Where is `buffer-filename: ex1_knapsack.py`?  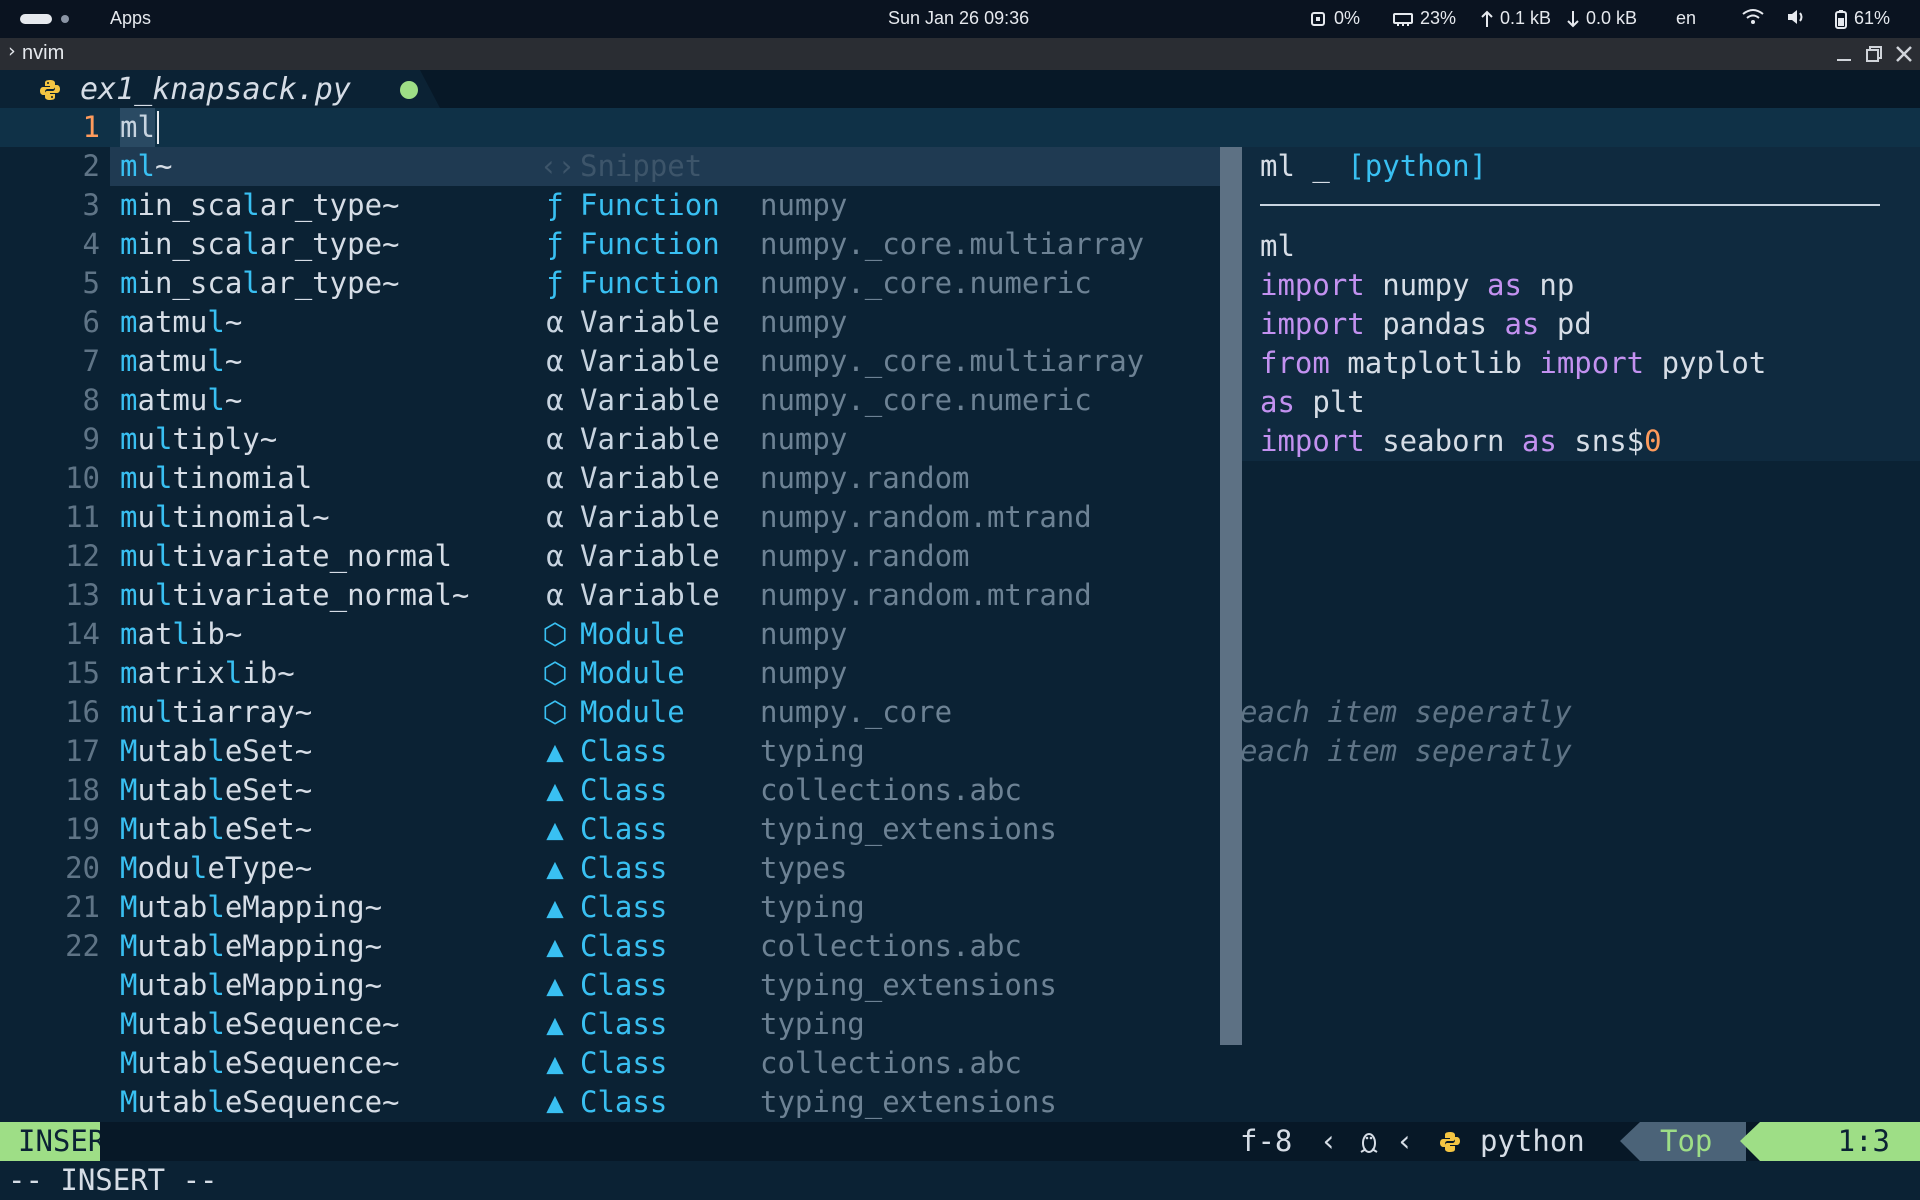
buffer-filename: ex1_knapsack.py is located at coordinates (215, 89).